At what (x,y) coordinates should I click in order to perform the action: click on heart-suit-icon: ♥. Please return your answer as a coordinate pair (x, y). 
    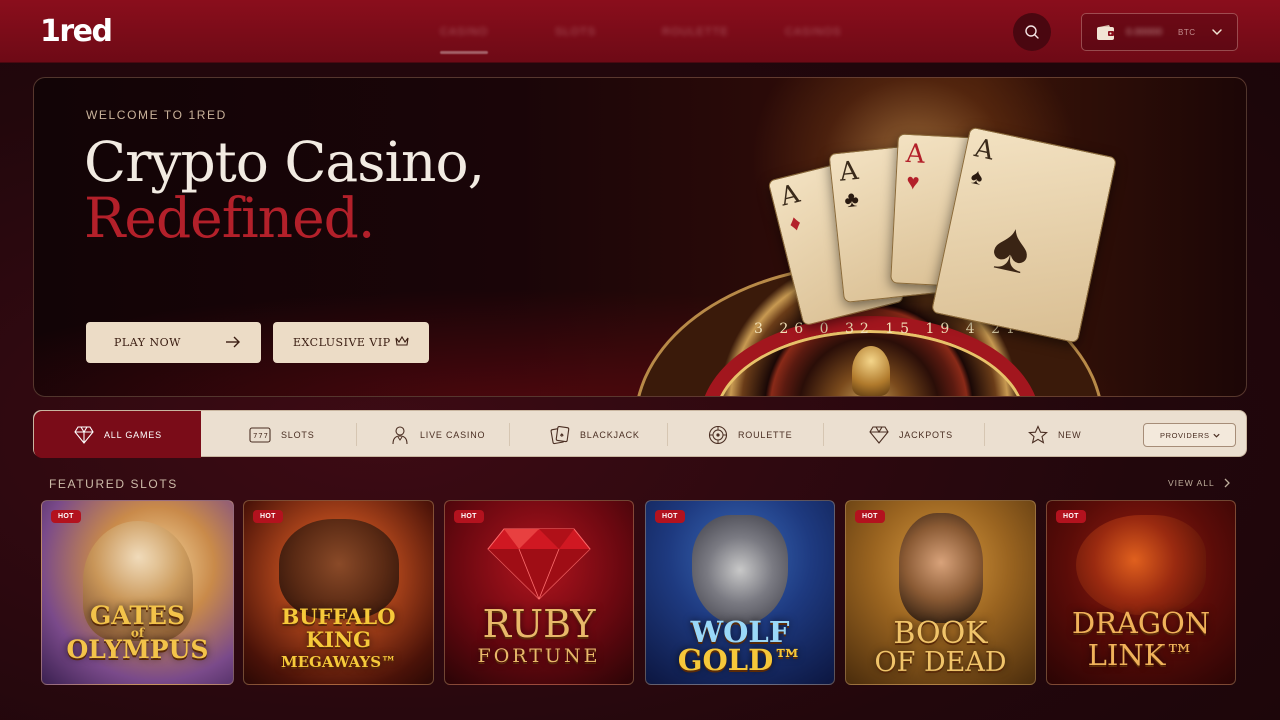
    Looking at the image, I should click on (913, 181).